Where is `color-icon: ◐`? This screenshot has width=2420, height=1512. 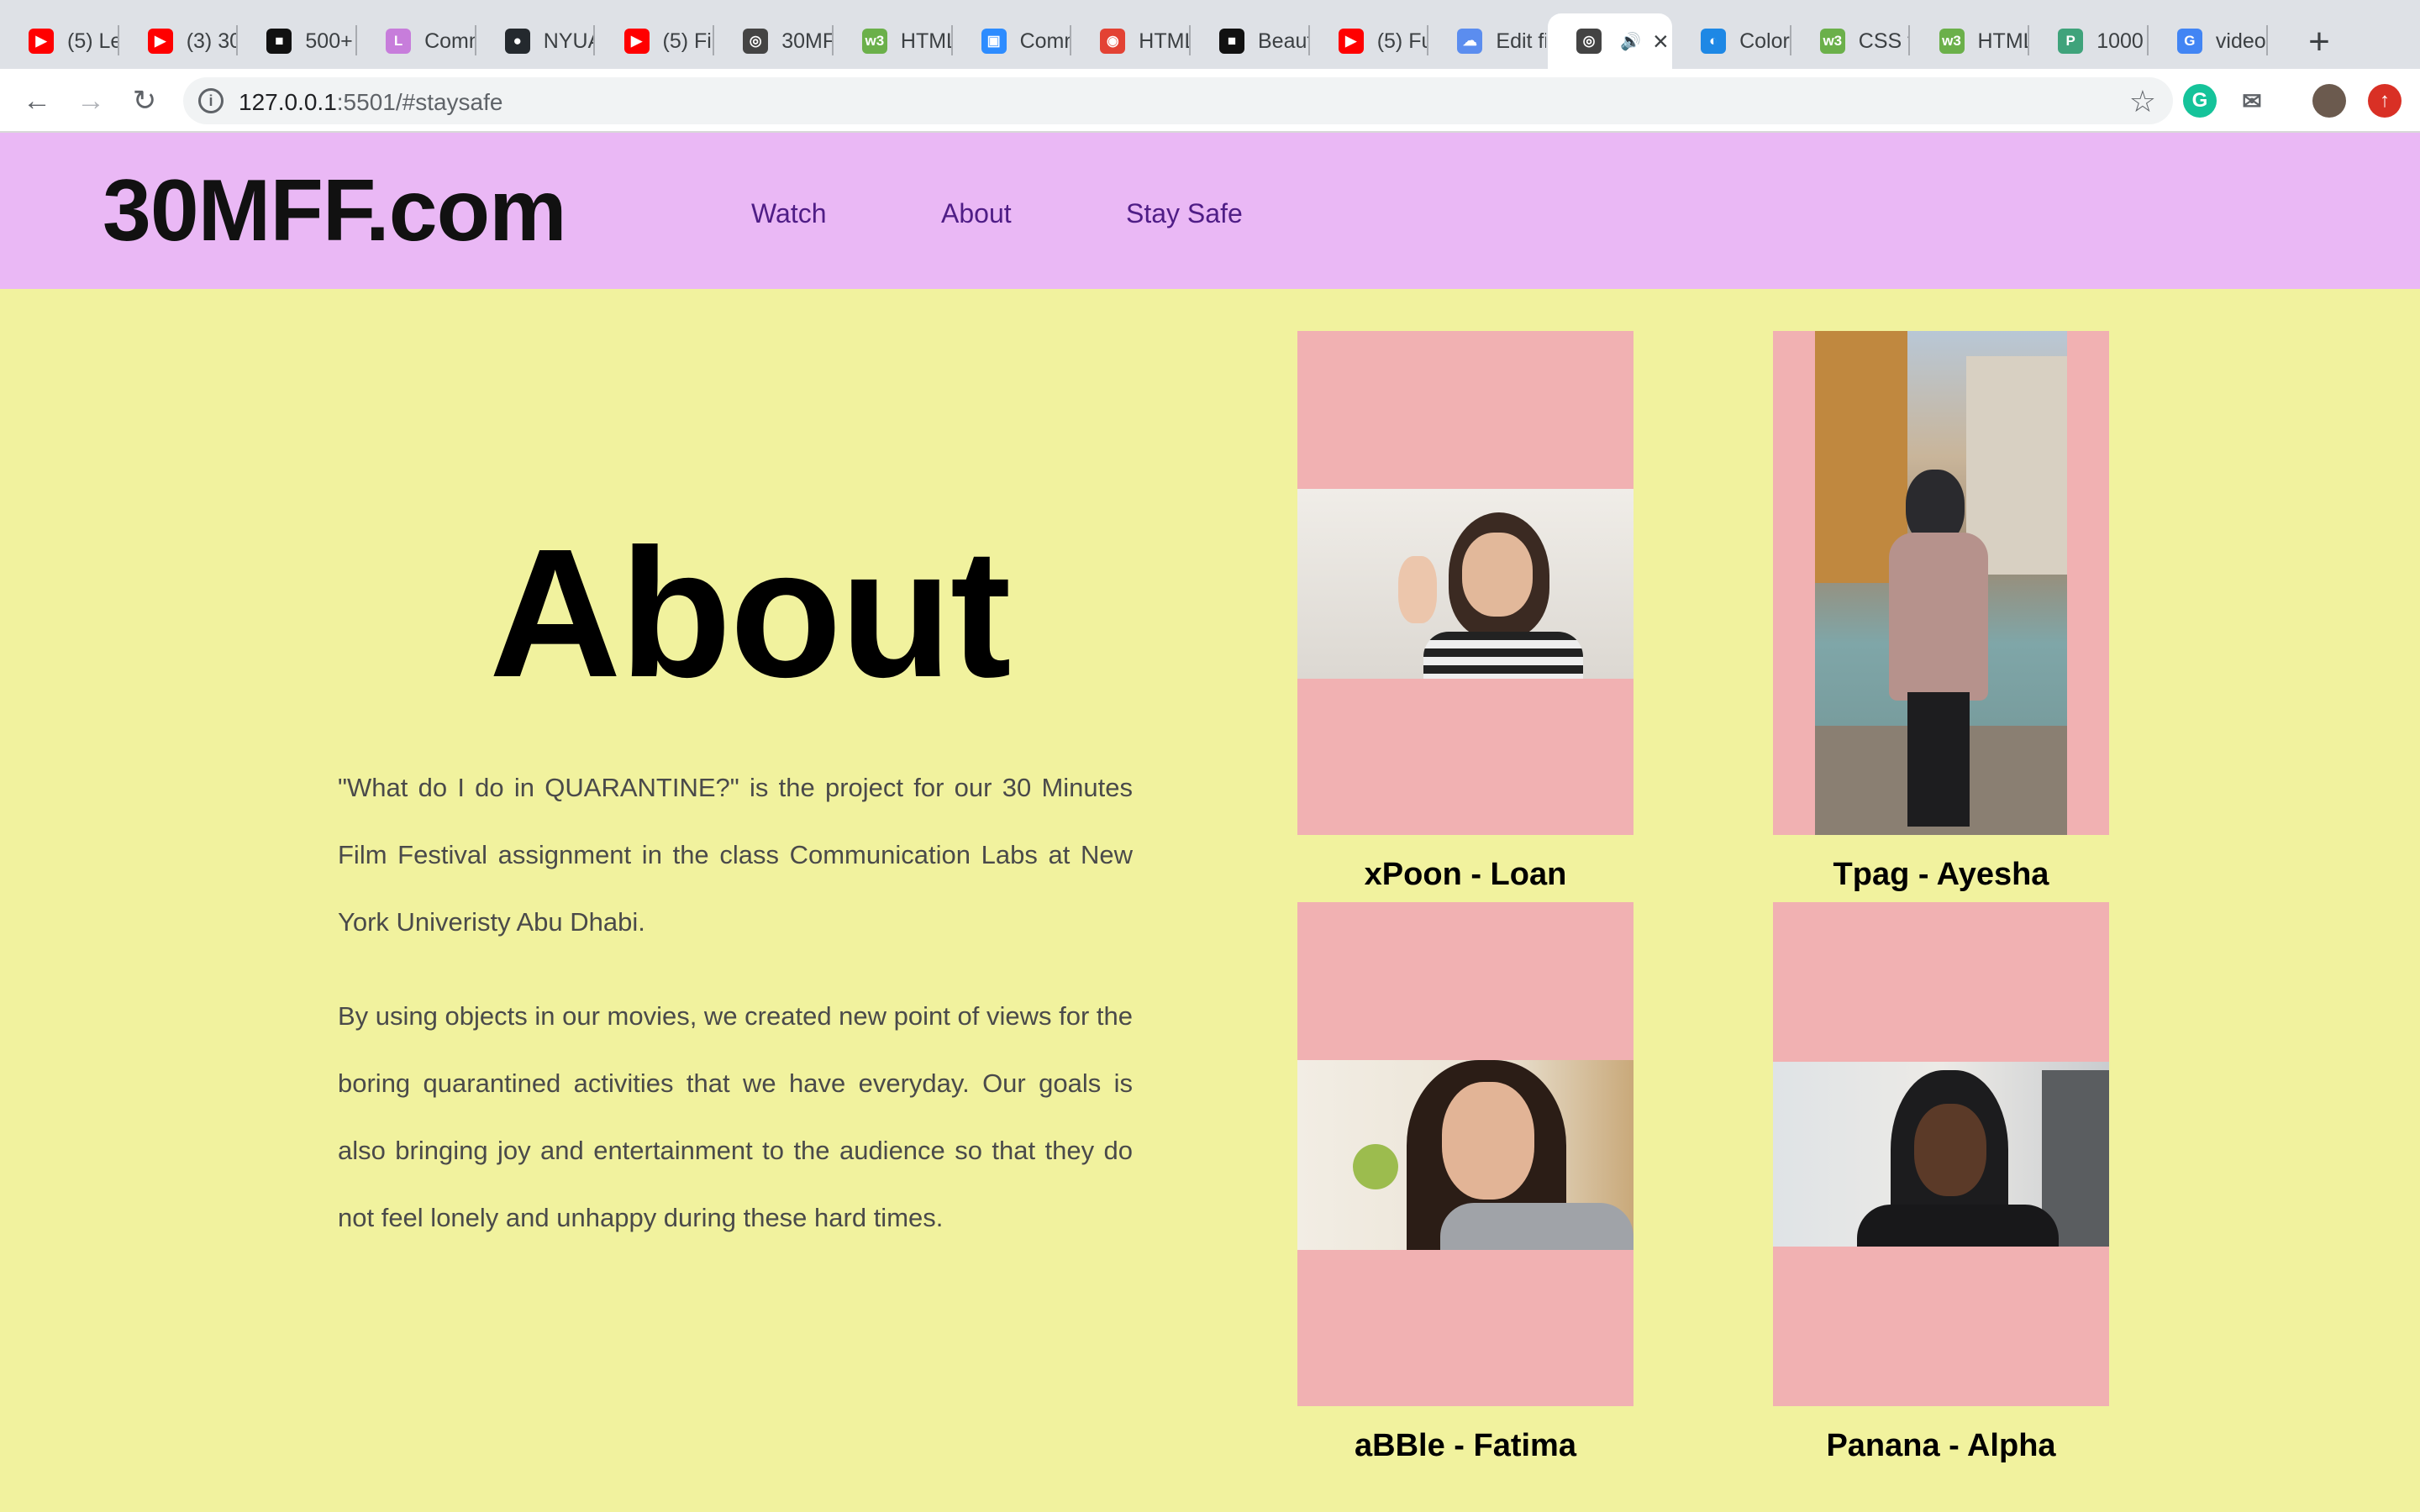
color-icon: ◐ is located at coordinates (1714, 41).